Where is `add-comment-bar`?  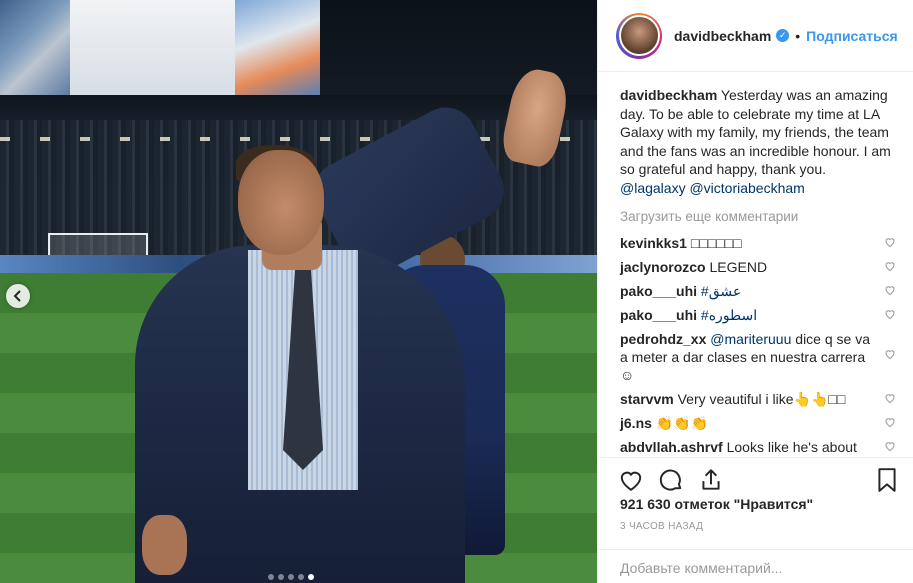 add-comment-bar is located at coordinates (755, 566).